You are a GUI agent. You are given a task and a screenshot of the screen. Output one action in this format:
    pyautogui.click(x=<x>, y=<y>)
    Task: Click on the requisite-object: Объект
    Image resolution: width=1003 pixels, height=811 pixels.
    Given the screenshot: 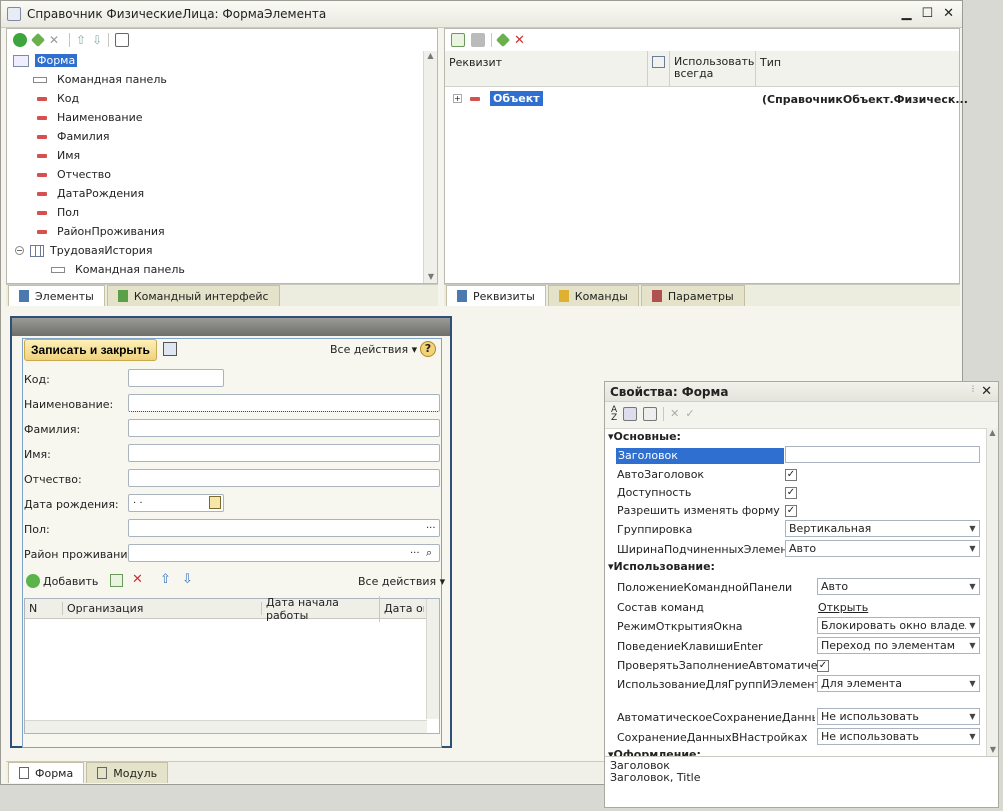 What is the action you would take?
    pyautogui.click(x=516, y=98)
    